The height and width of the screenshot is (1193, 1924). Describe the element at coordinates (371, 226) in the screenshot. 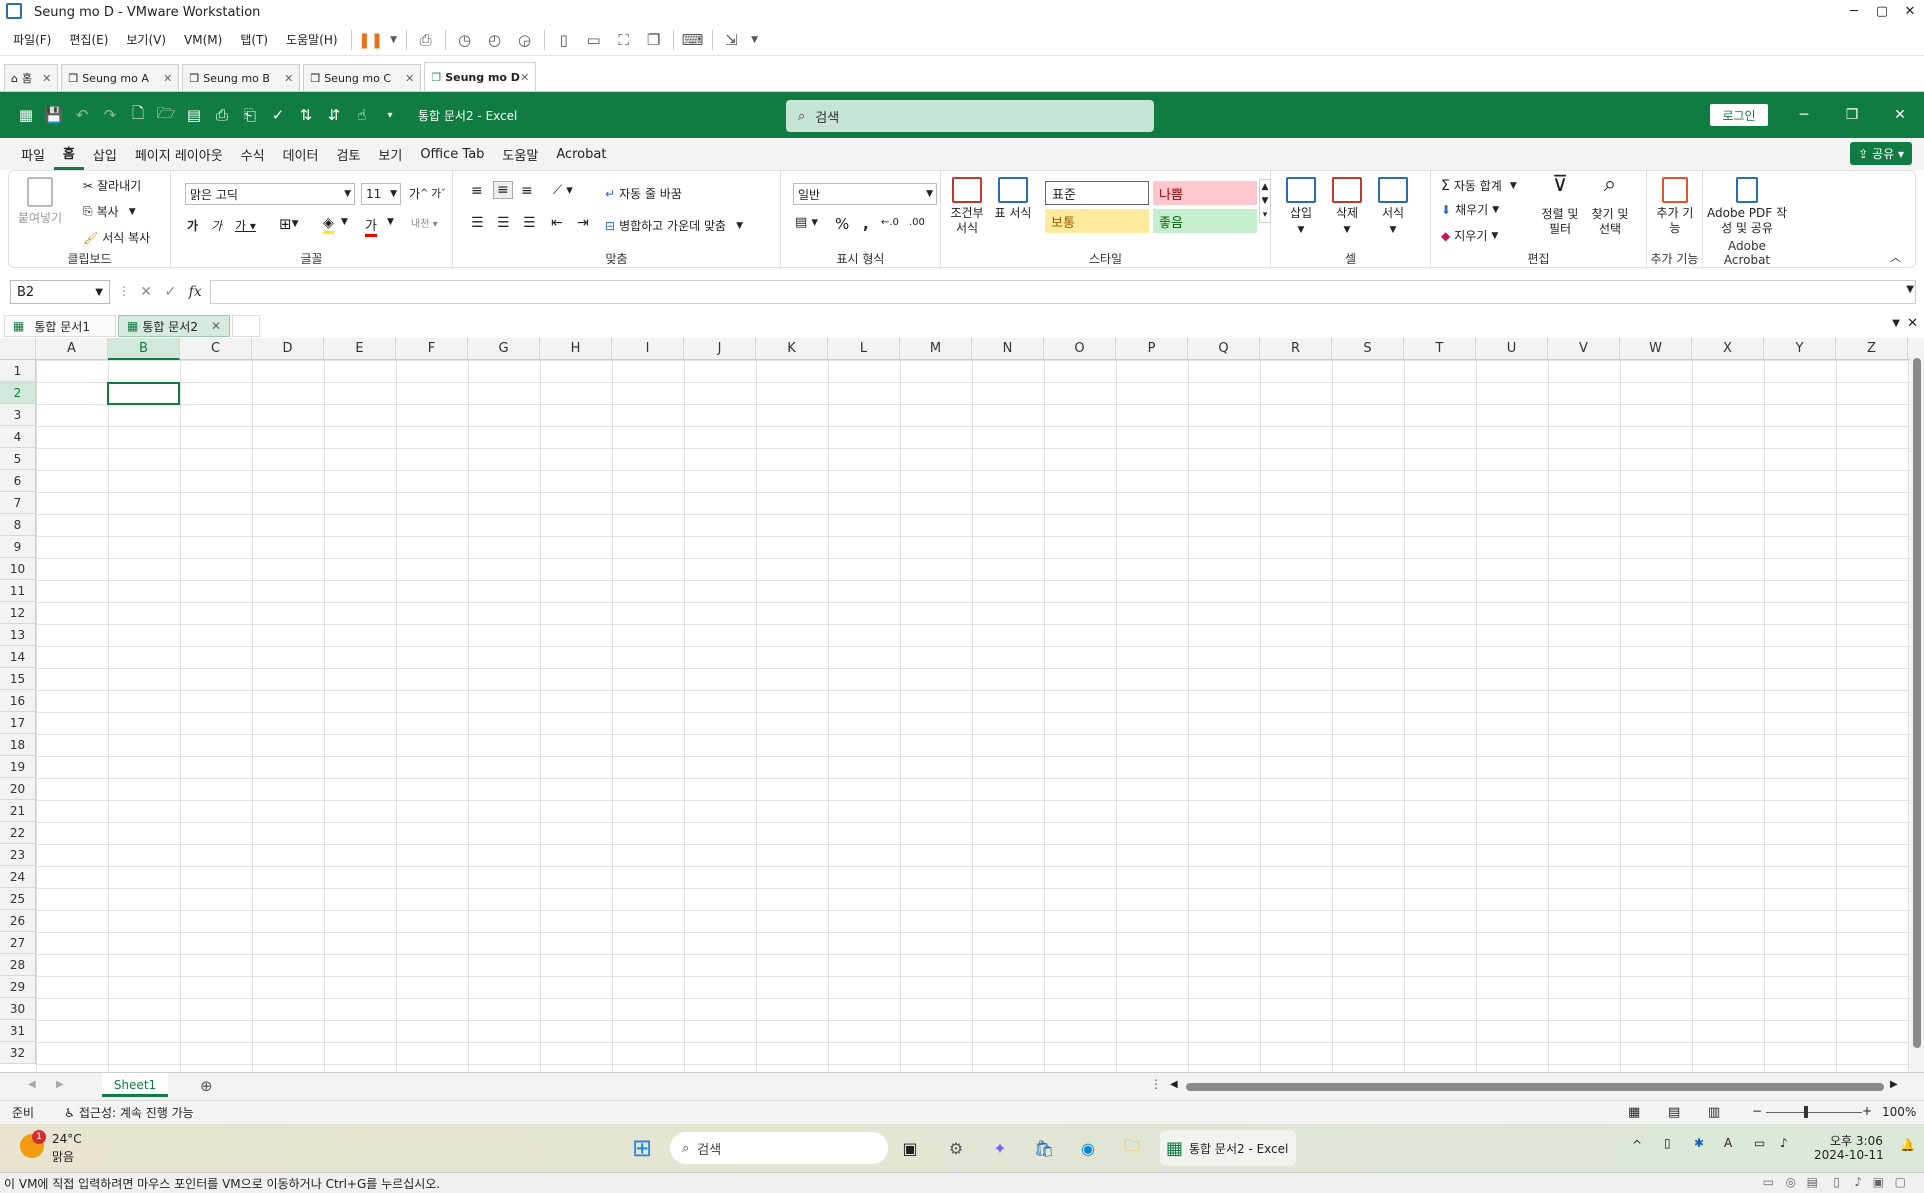

I see `font-color-icon: 가` at that location.